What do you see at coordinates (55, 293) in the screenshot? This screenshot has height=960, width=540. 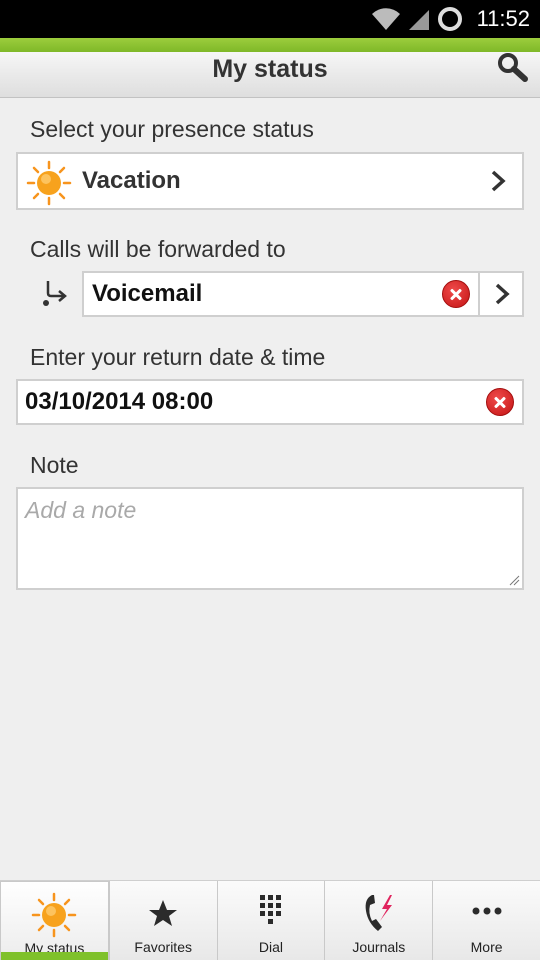 I see `call-forward-icon` at bounding box center [55, 293].